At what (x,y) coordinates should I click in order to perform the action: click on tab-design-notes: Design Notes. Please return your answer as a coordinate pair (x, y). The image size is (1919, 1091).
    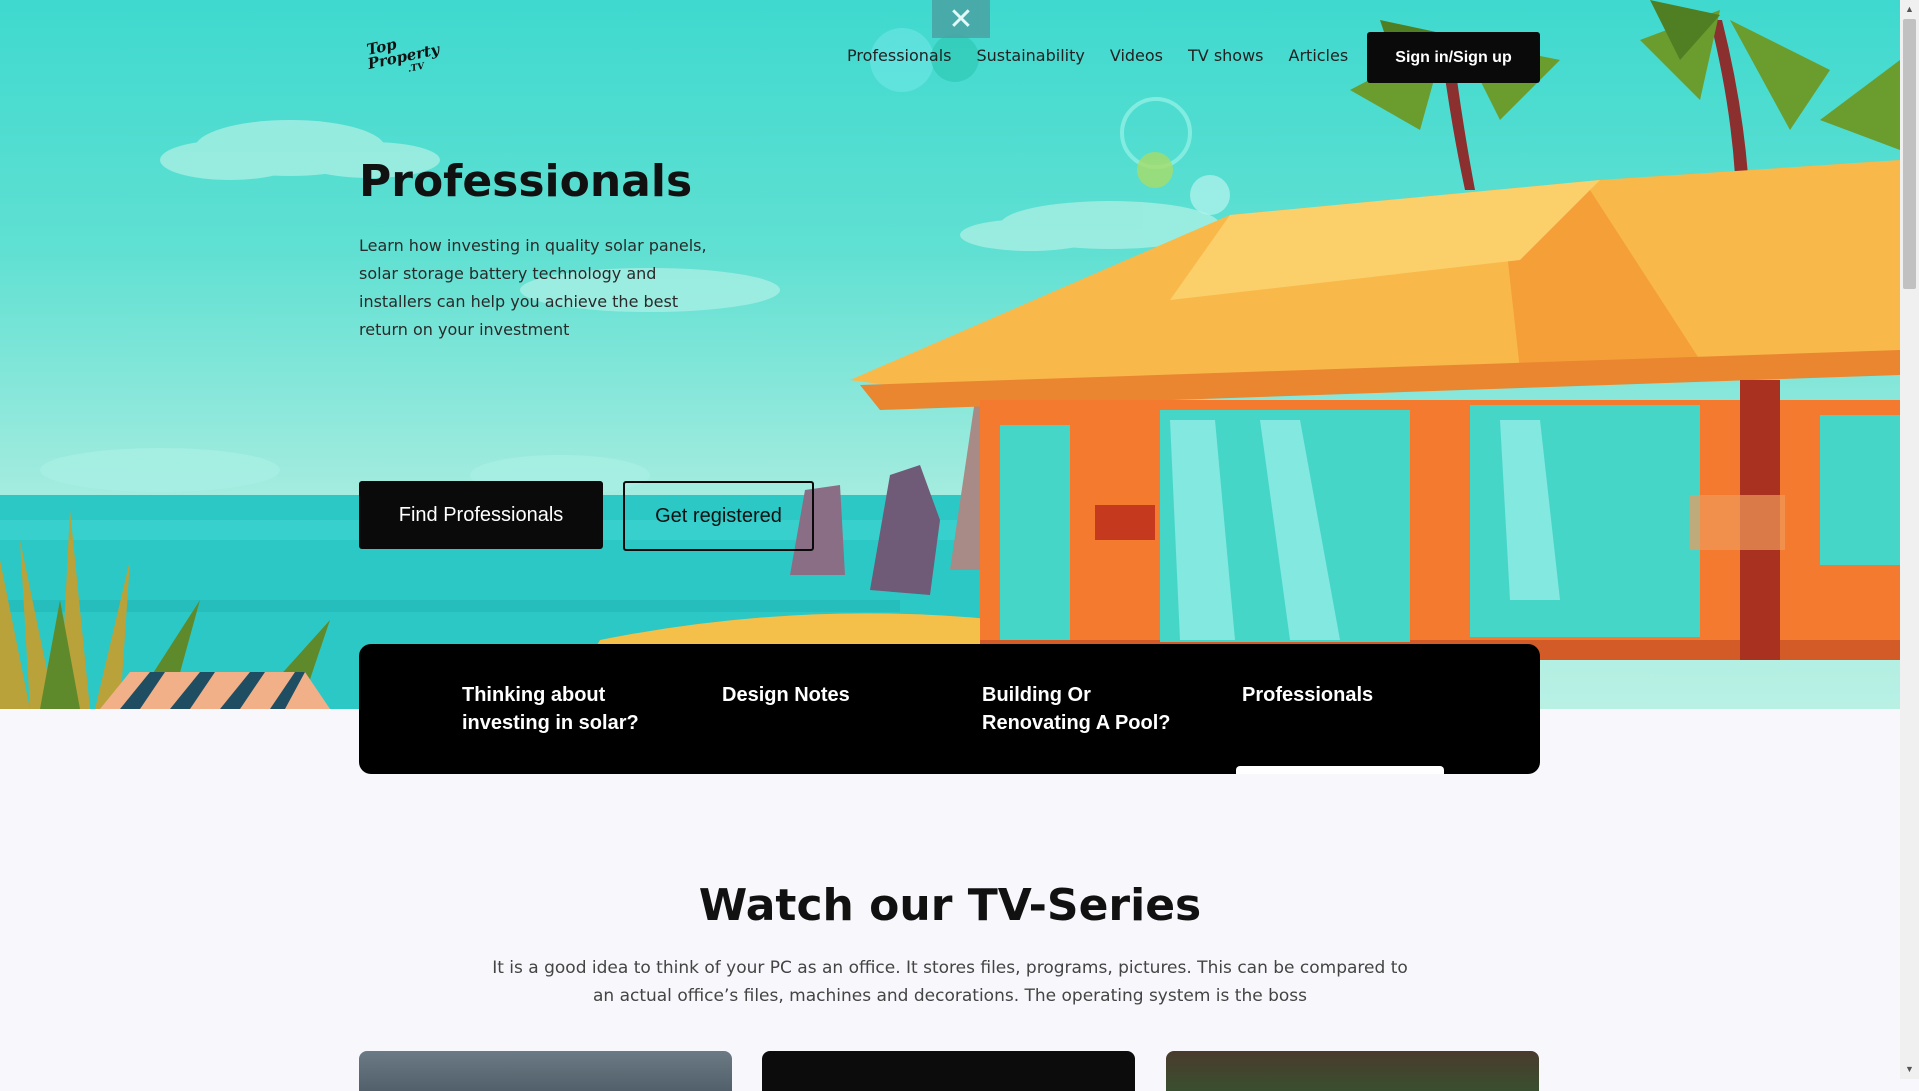
    Looking at the image, I should click on (822, 695).